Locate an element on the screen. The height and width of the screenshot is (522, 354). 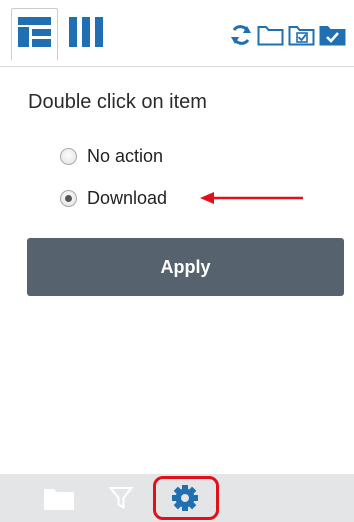
settings-heading: Double click on item is located at coordinates (117, 102).